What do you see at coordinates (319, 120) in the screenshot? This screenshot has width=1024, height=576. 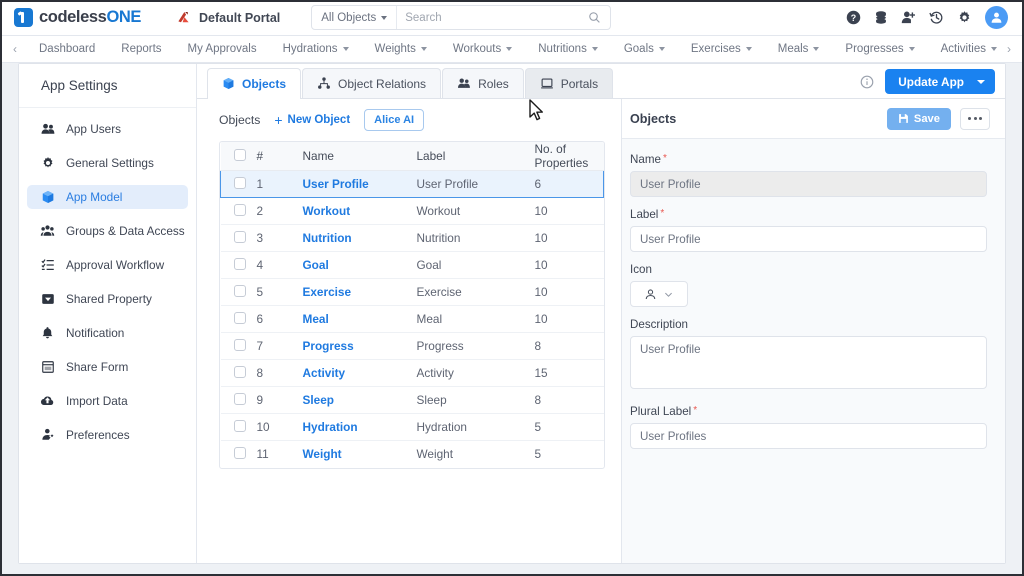 I see `new-object-label: New Object` at bounding box center [319, 120].